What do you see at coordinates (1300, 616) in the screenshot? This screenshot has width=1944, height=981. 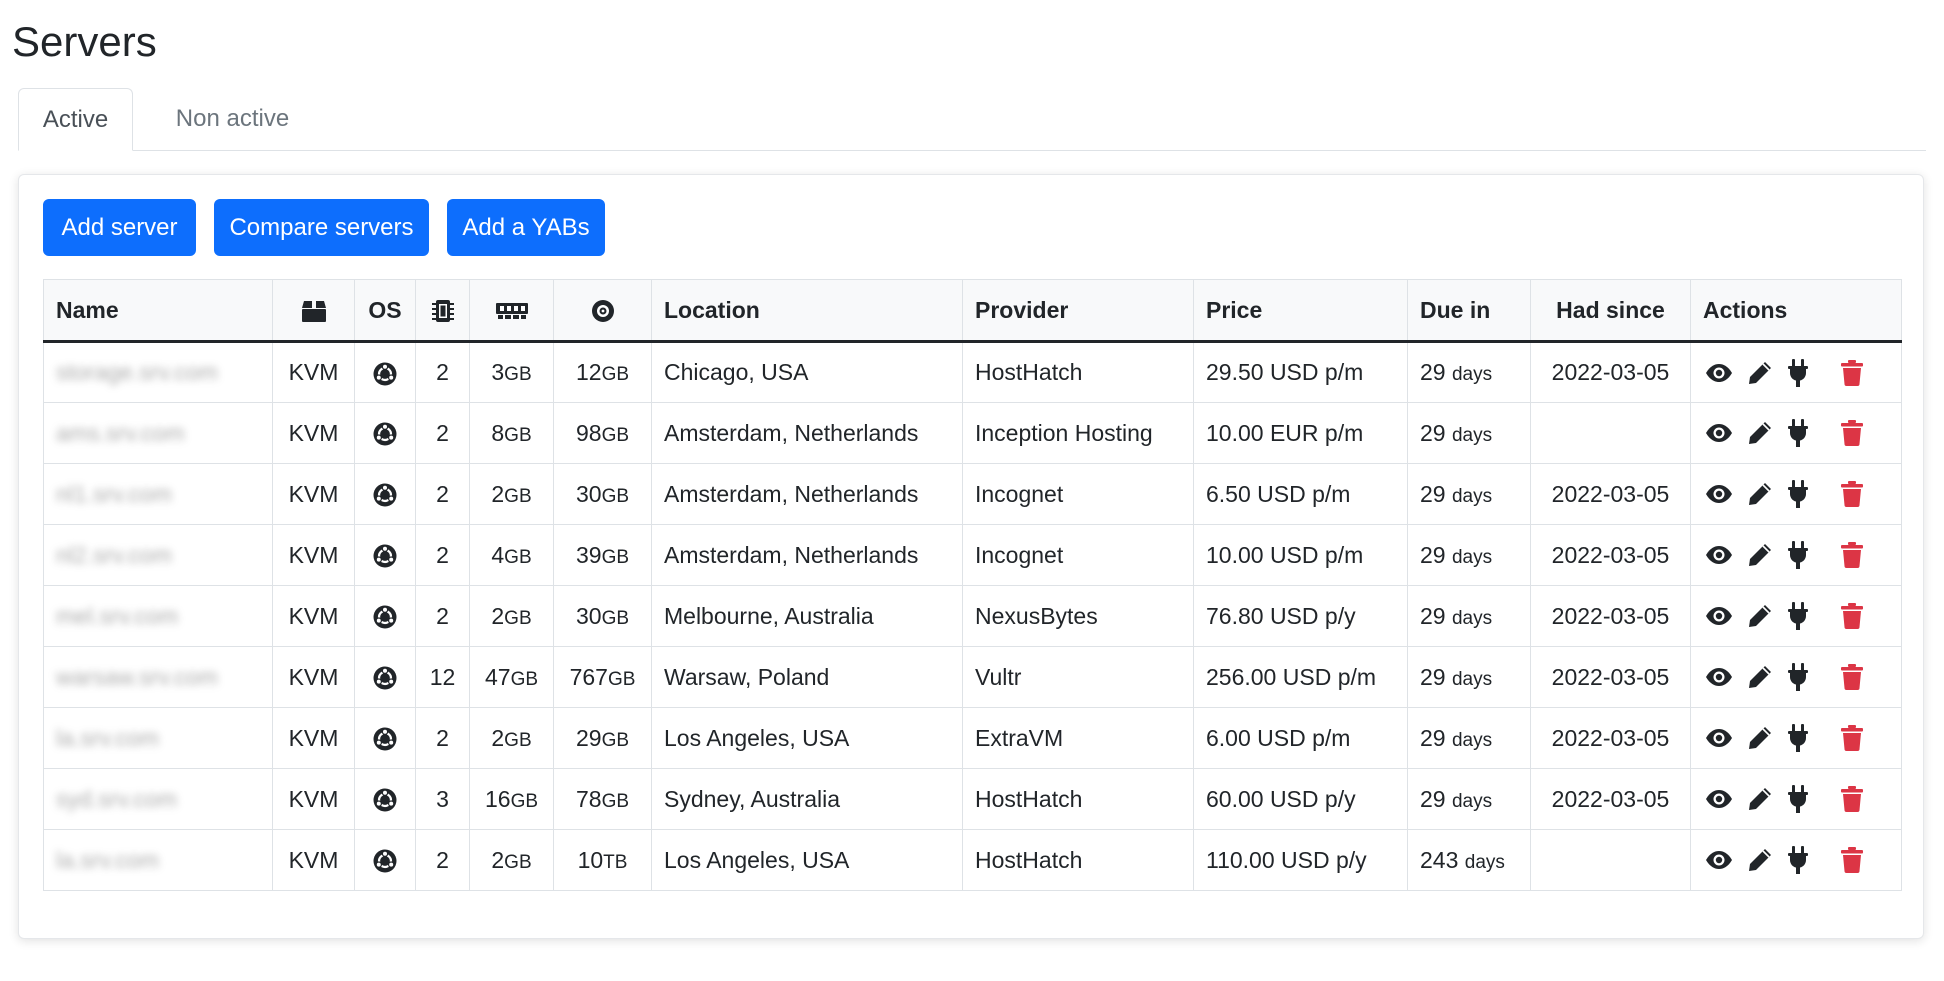 I see `server-price: 76.80 USD p/y` at bounding box center [1300, 616].